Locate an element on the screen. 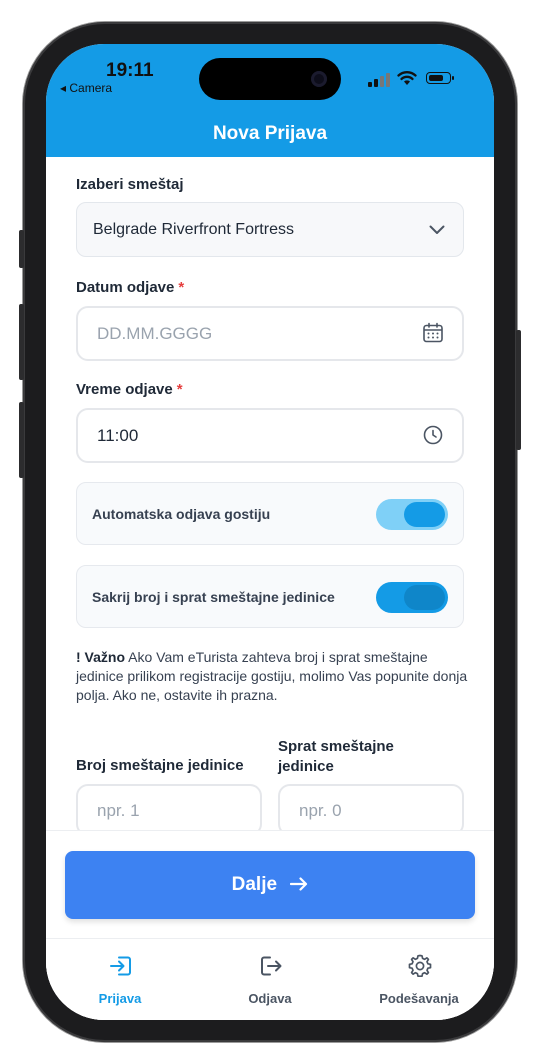  auto-checkout-row: Automatska odjava gostiju is located at coordinates (270, 513).